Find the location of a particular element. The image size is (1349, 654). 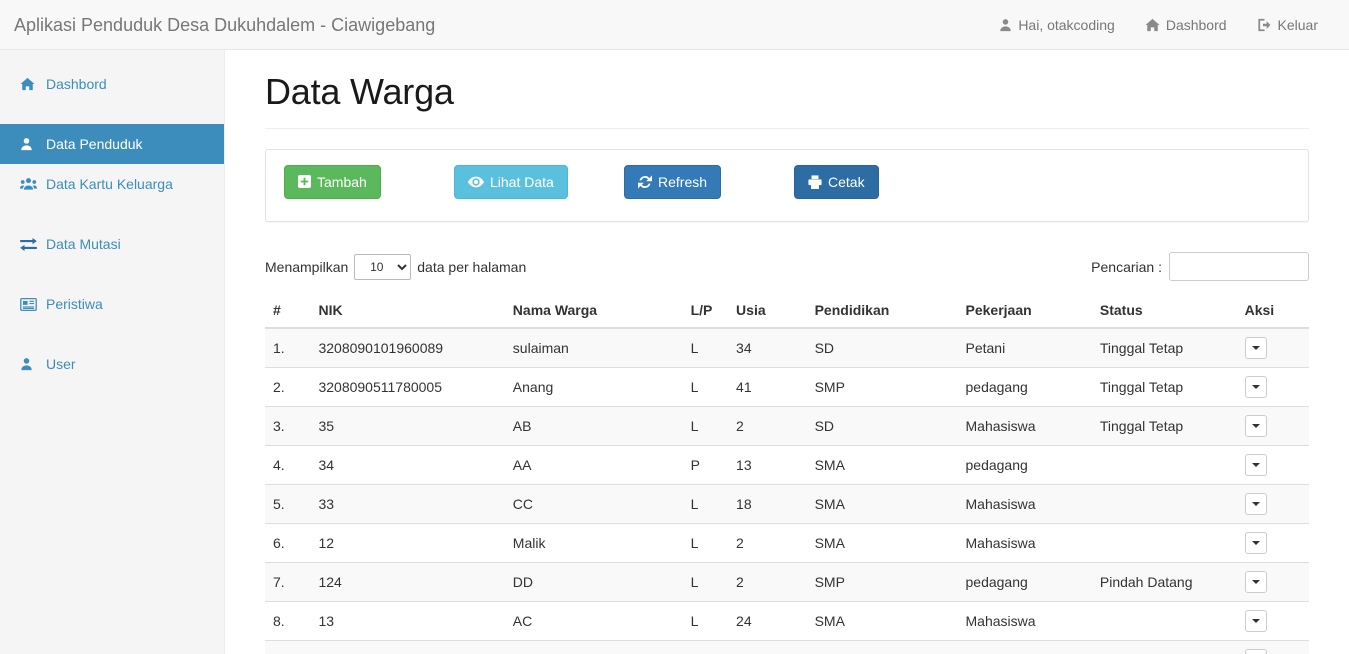

tambah-button: Tambah is located at coordinates (332, 181).